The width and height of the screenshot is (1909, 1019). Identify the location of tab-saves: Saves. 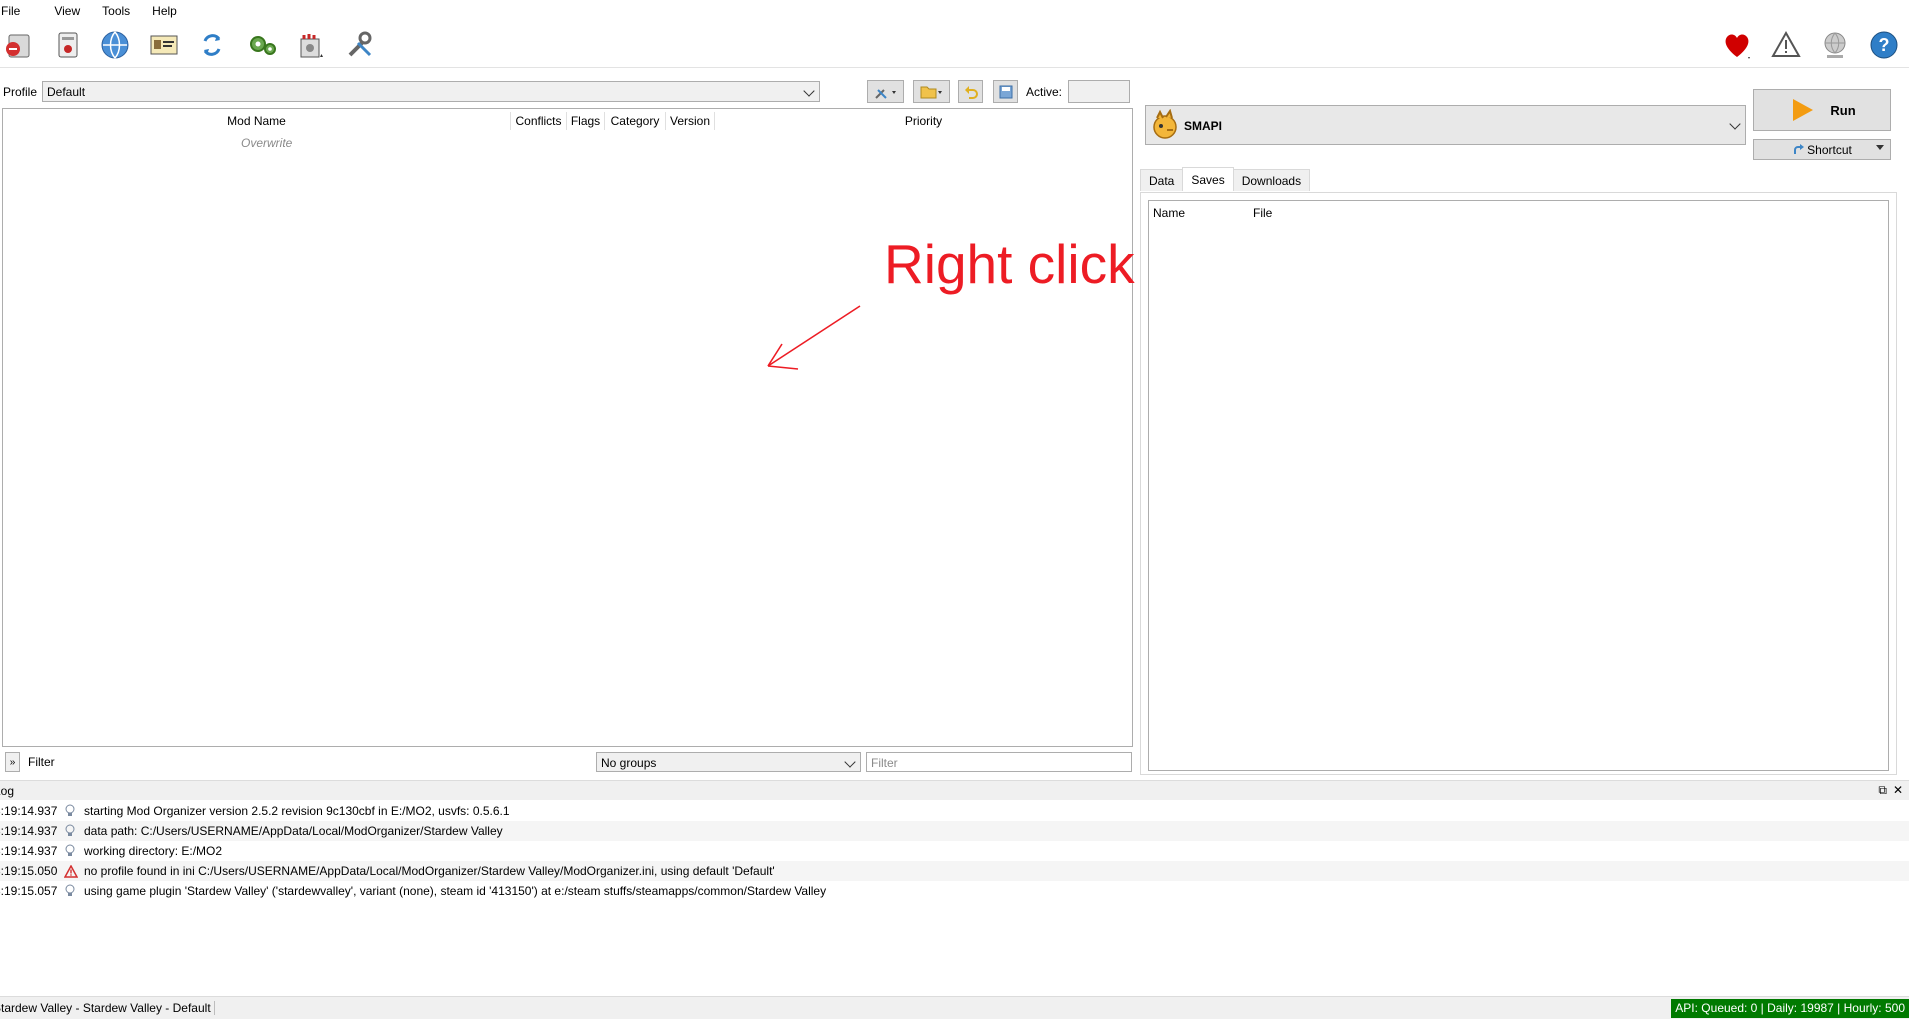
(1208, 179).